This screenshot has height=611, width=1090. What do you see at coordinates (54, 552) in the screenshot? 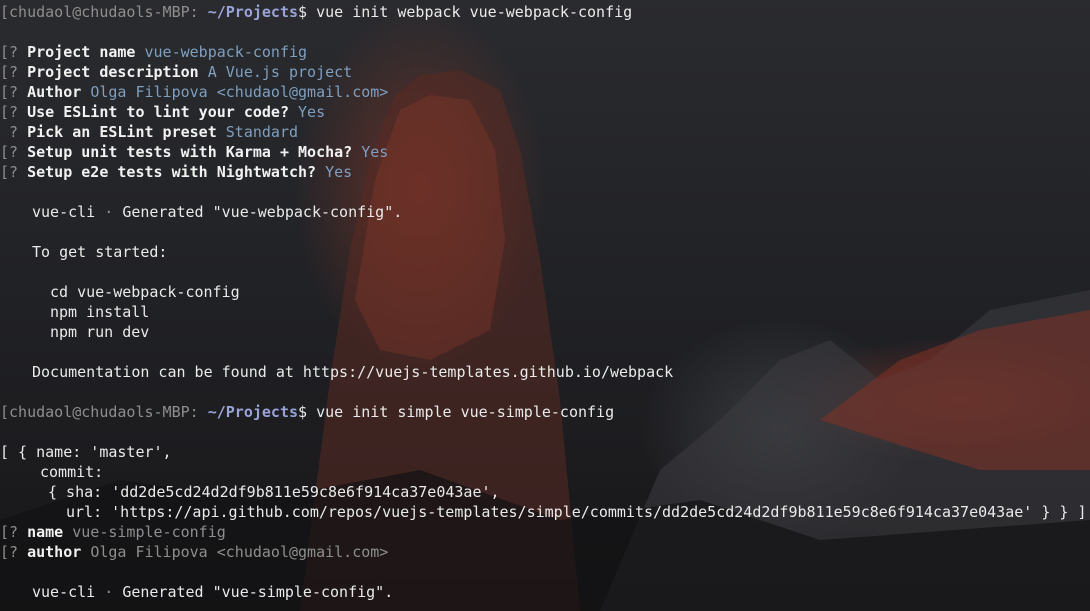
I see `question-label: author` at bounding box center [54, 552].